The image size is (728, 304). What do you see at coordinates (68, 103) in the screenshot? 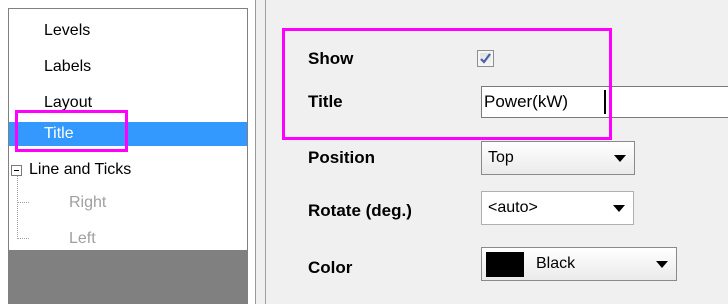
I see `tree-item-layout: Layout` at bounding box center [68, 103].